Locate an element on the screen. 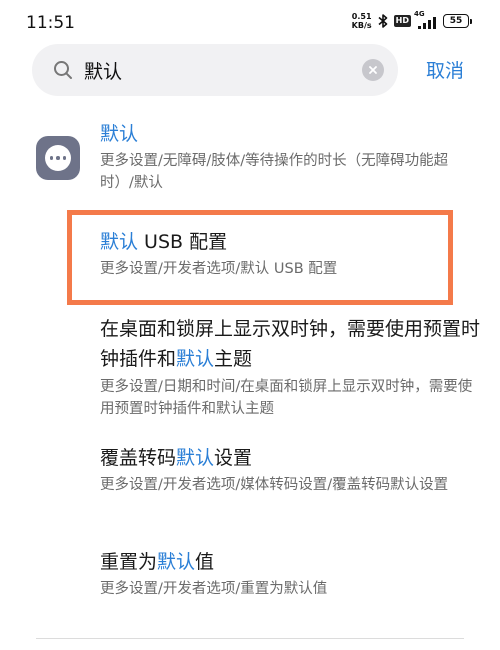 The height and width of the screenshot is (650, 500). bluetooth-icon is located at coordinates (382, 21).